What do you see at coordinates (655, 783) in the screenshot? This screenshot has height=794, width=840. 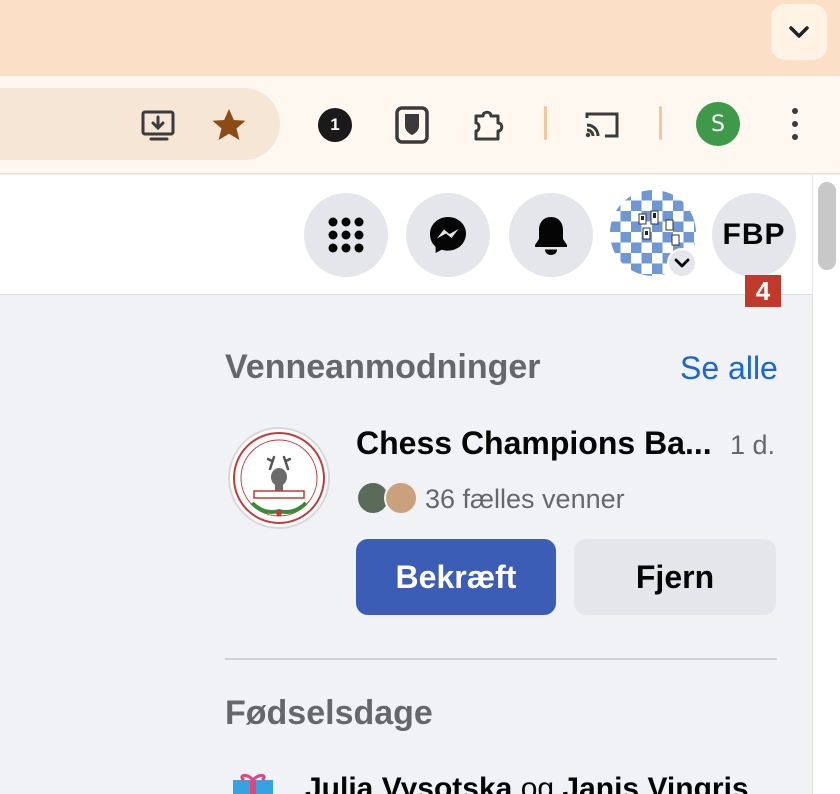 I see `birthday-name: Janis Vingris` at bounding box center [655, 783].